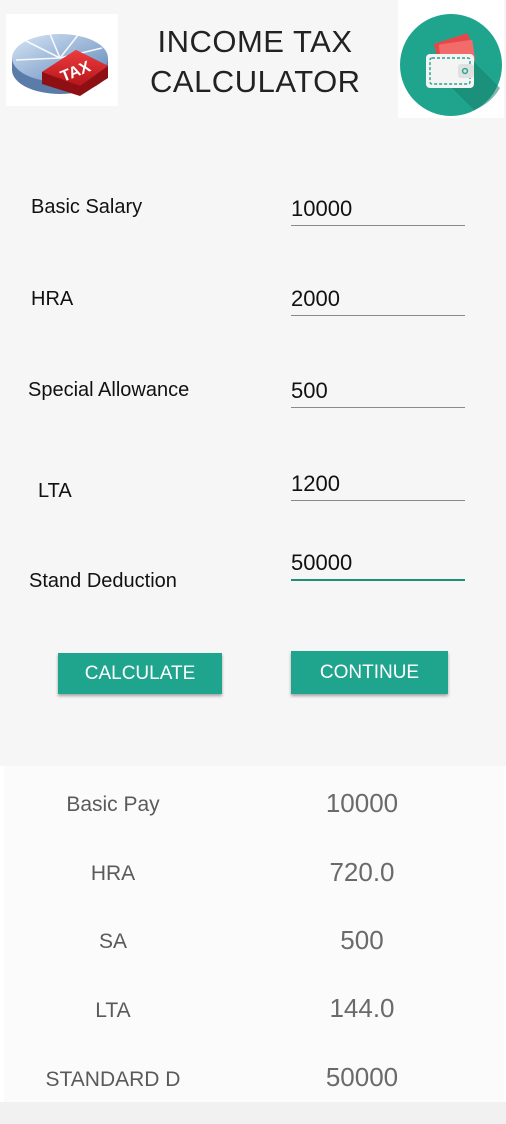  Describe the element at coordinates (113, 1079) in the screenshot. I see `result-label-standard-deduction: STANDARD D` at that location.